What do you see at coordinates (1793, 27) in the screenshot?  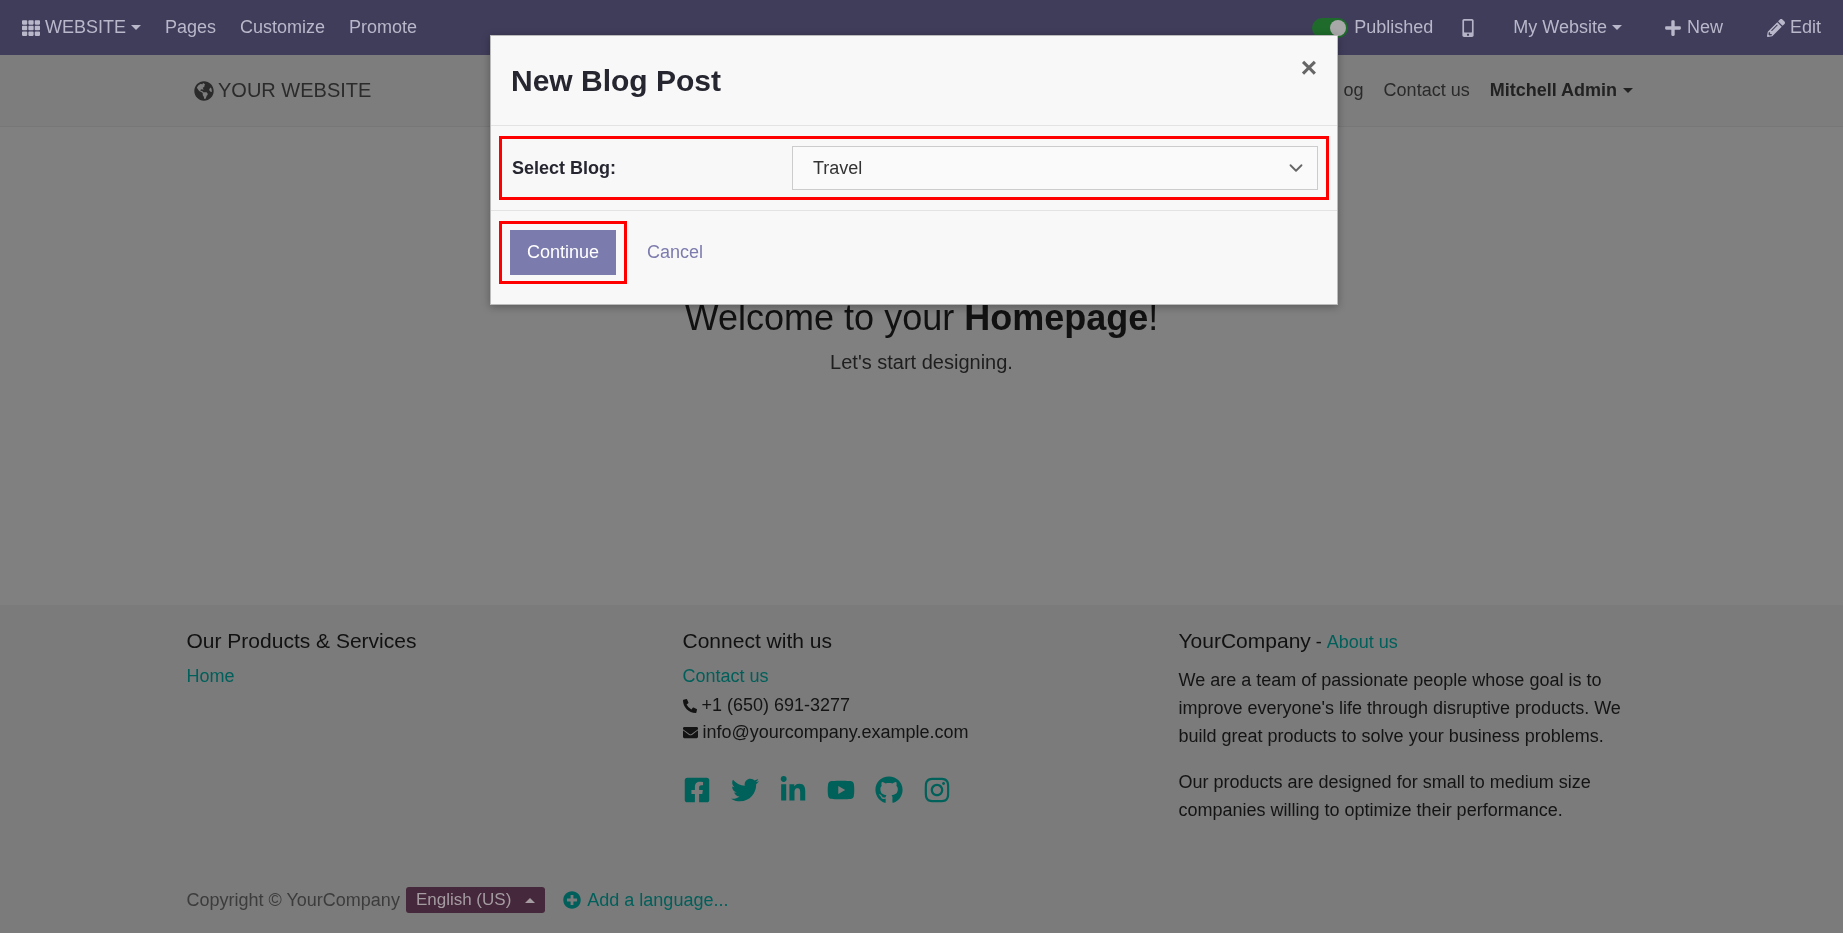 I see `edit-button: Edit` at bounding box center [1793, 27].